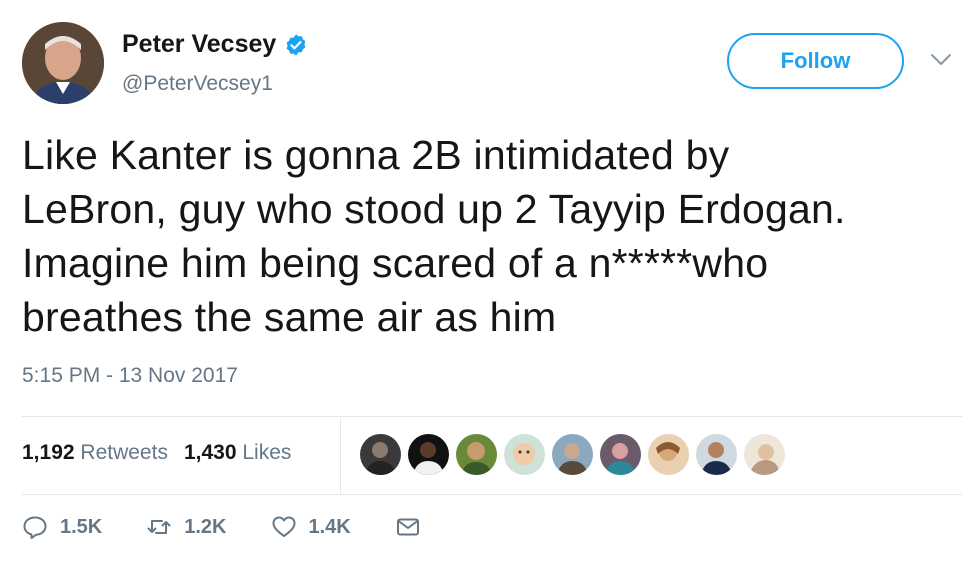 The height and width of the screenshot is (567, 980). I want to click on retweets-label: Retweets, so click(124, 452).